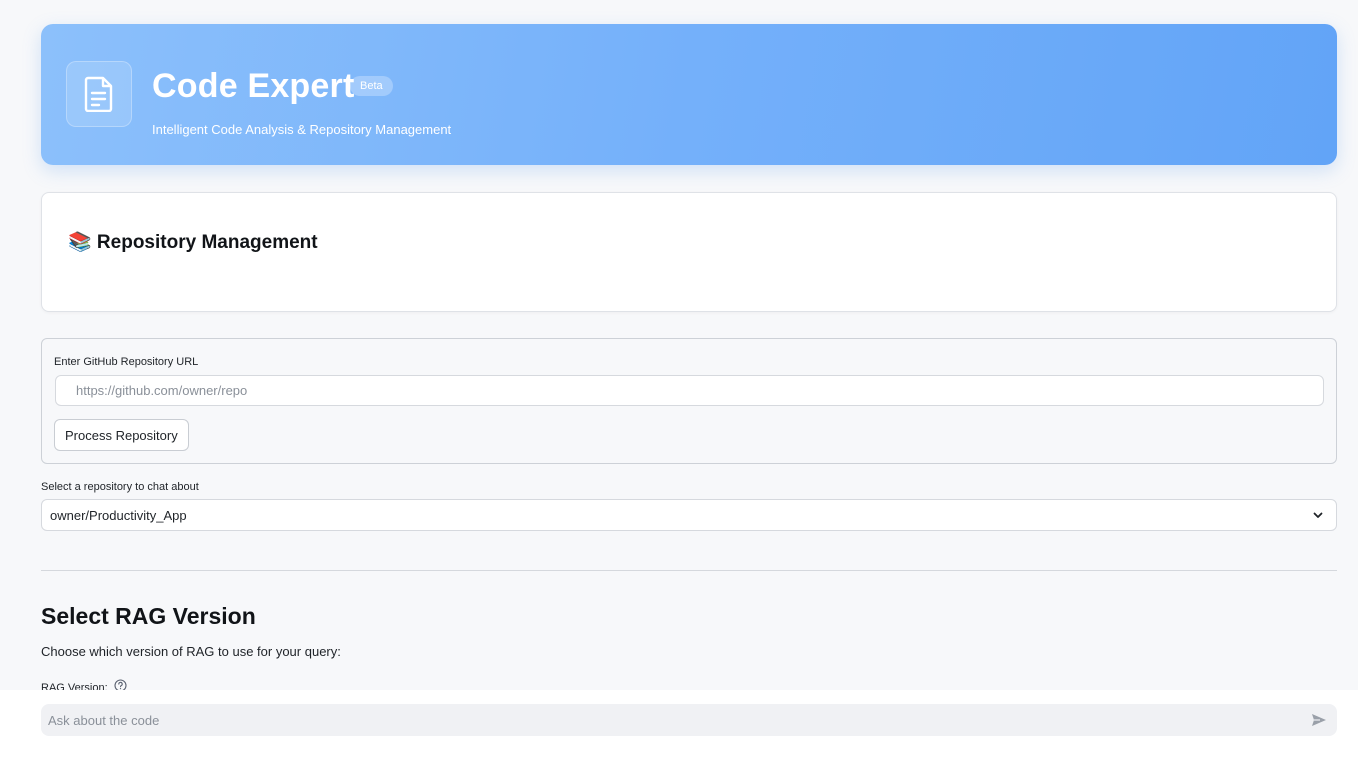  Describe the element at coordinates (193, 242) in the screenshot. I see `repository-management-title: 📚 Repository Management` at that location.